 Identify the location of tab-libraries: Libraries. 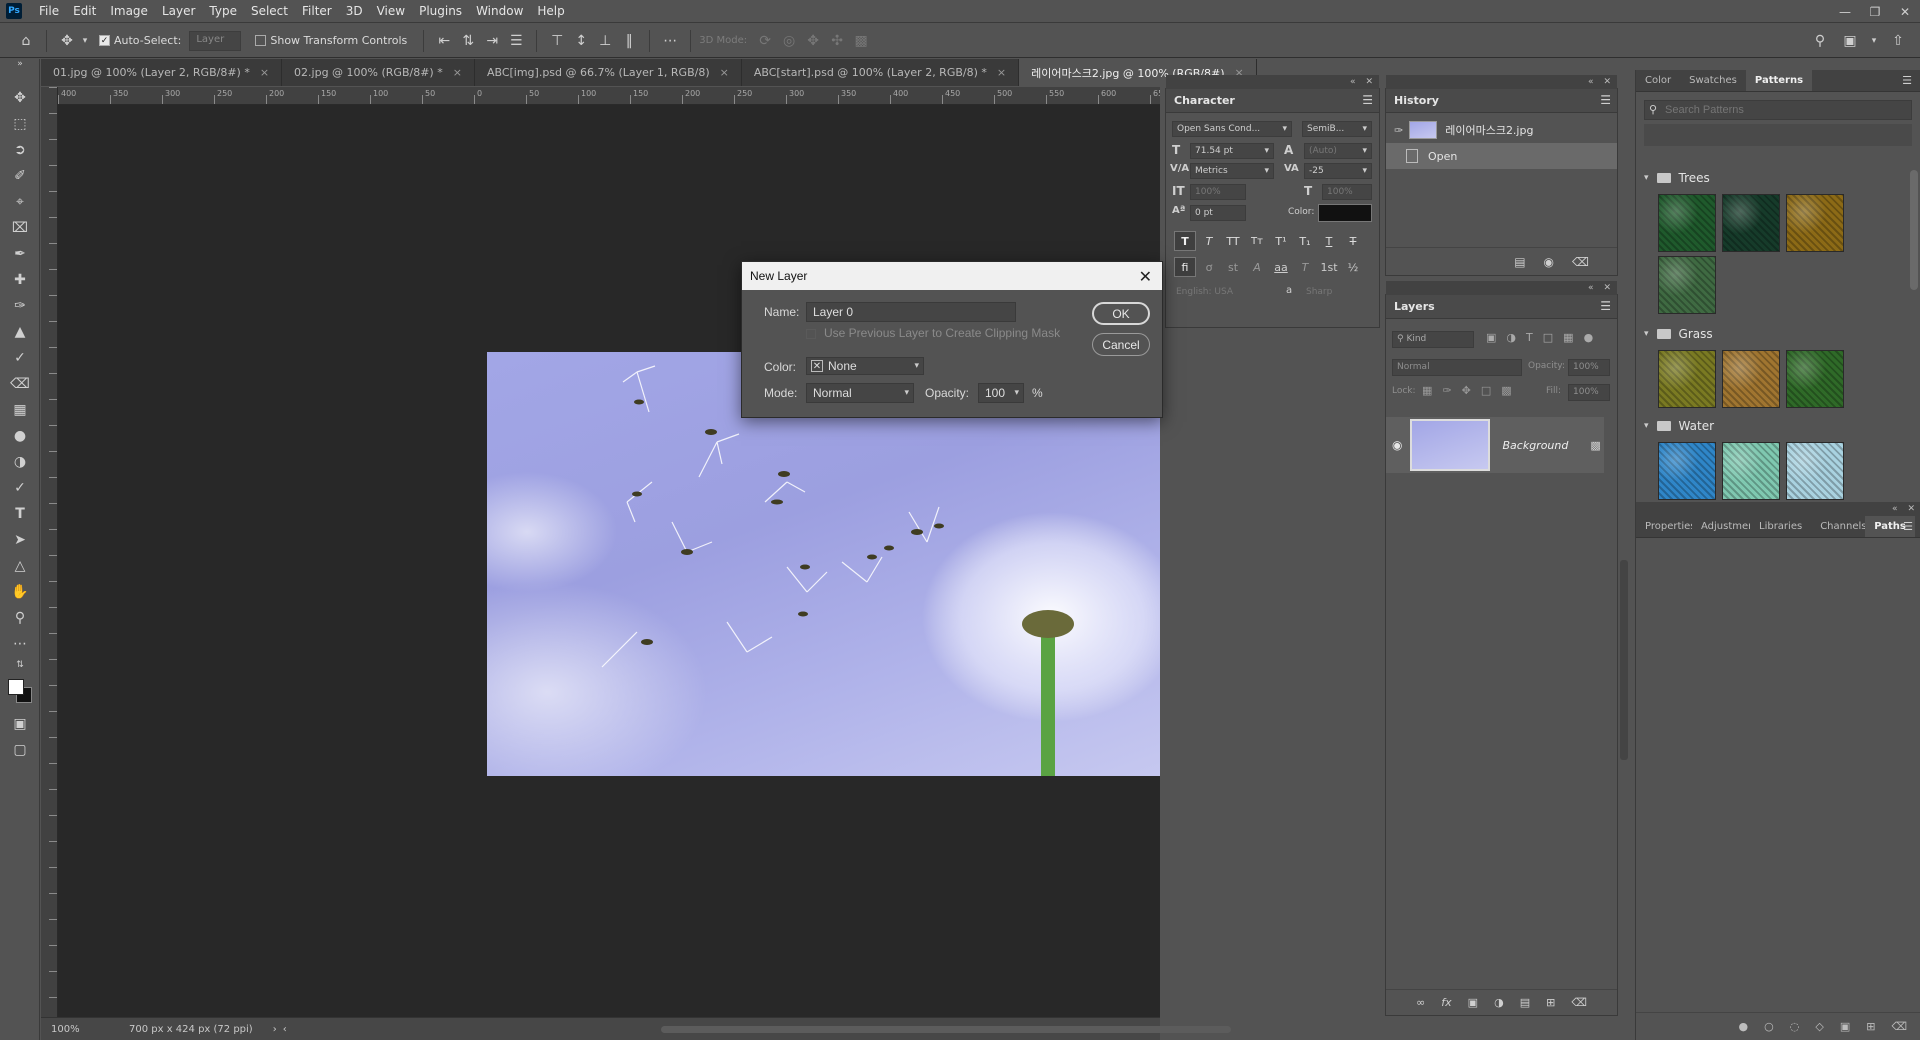
(1780, 526).